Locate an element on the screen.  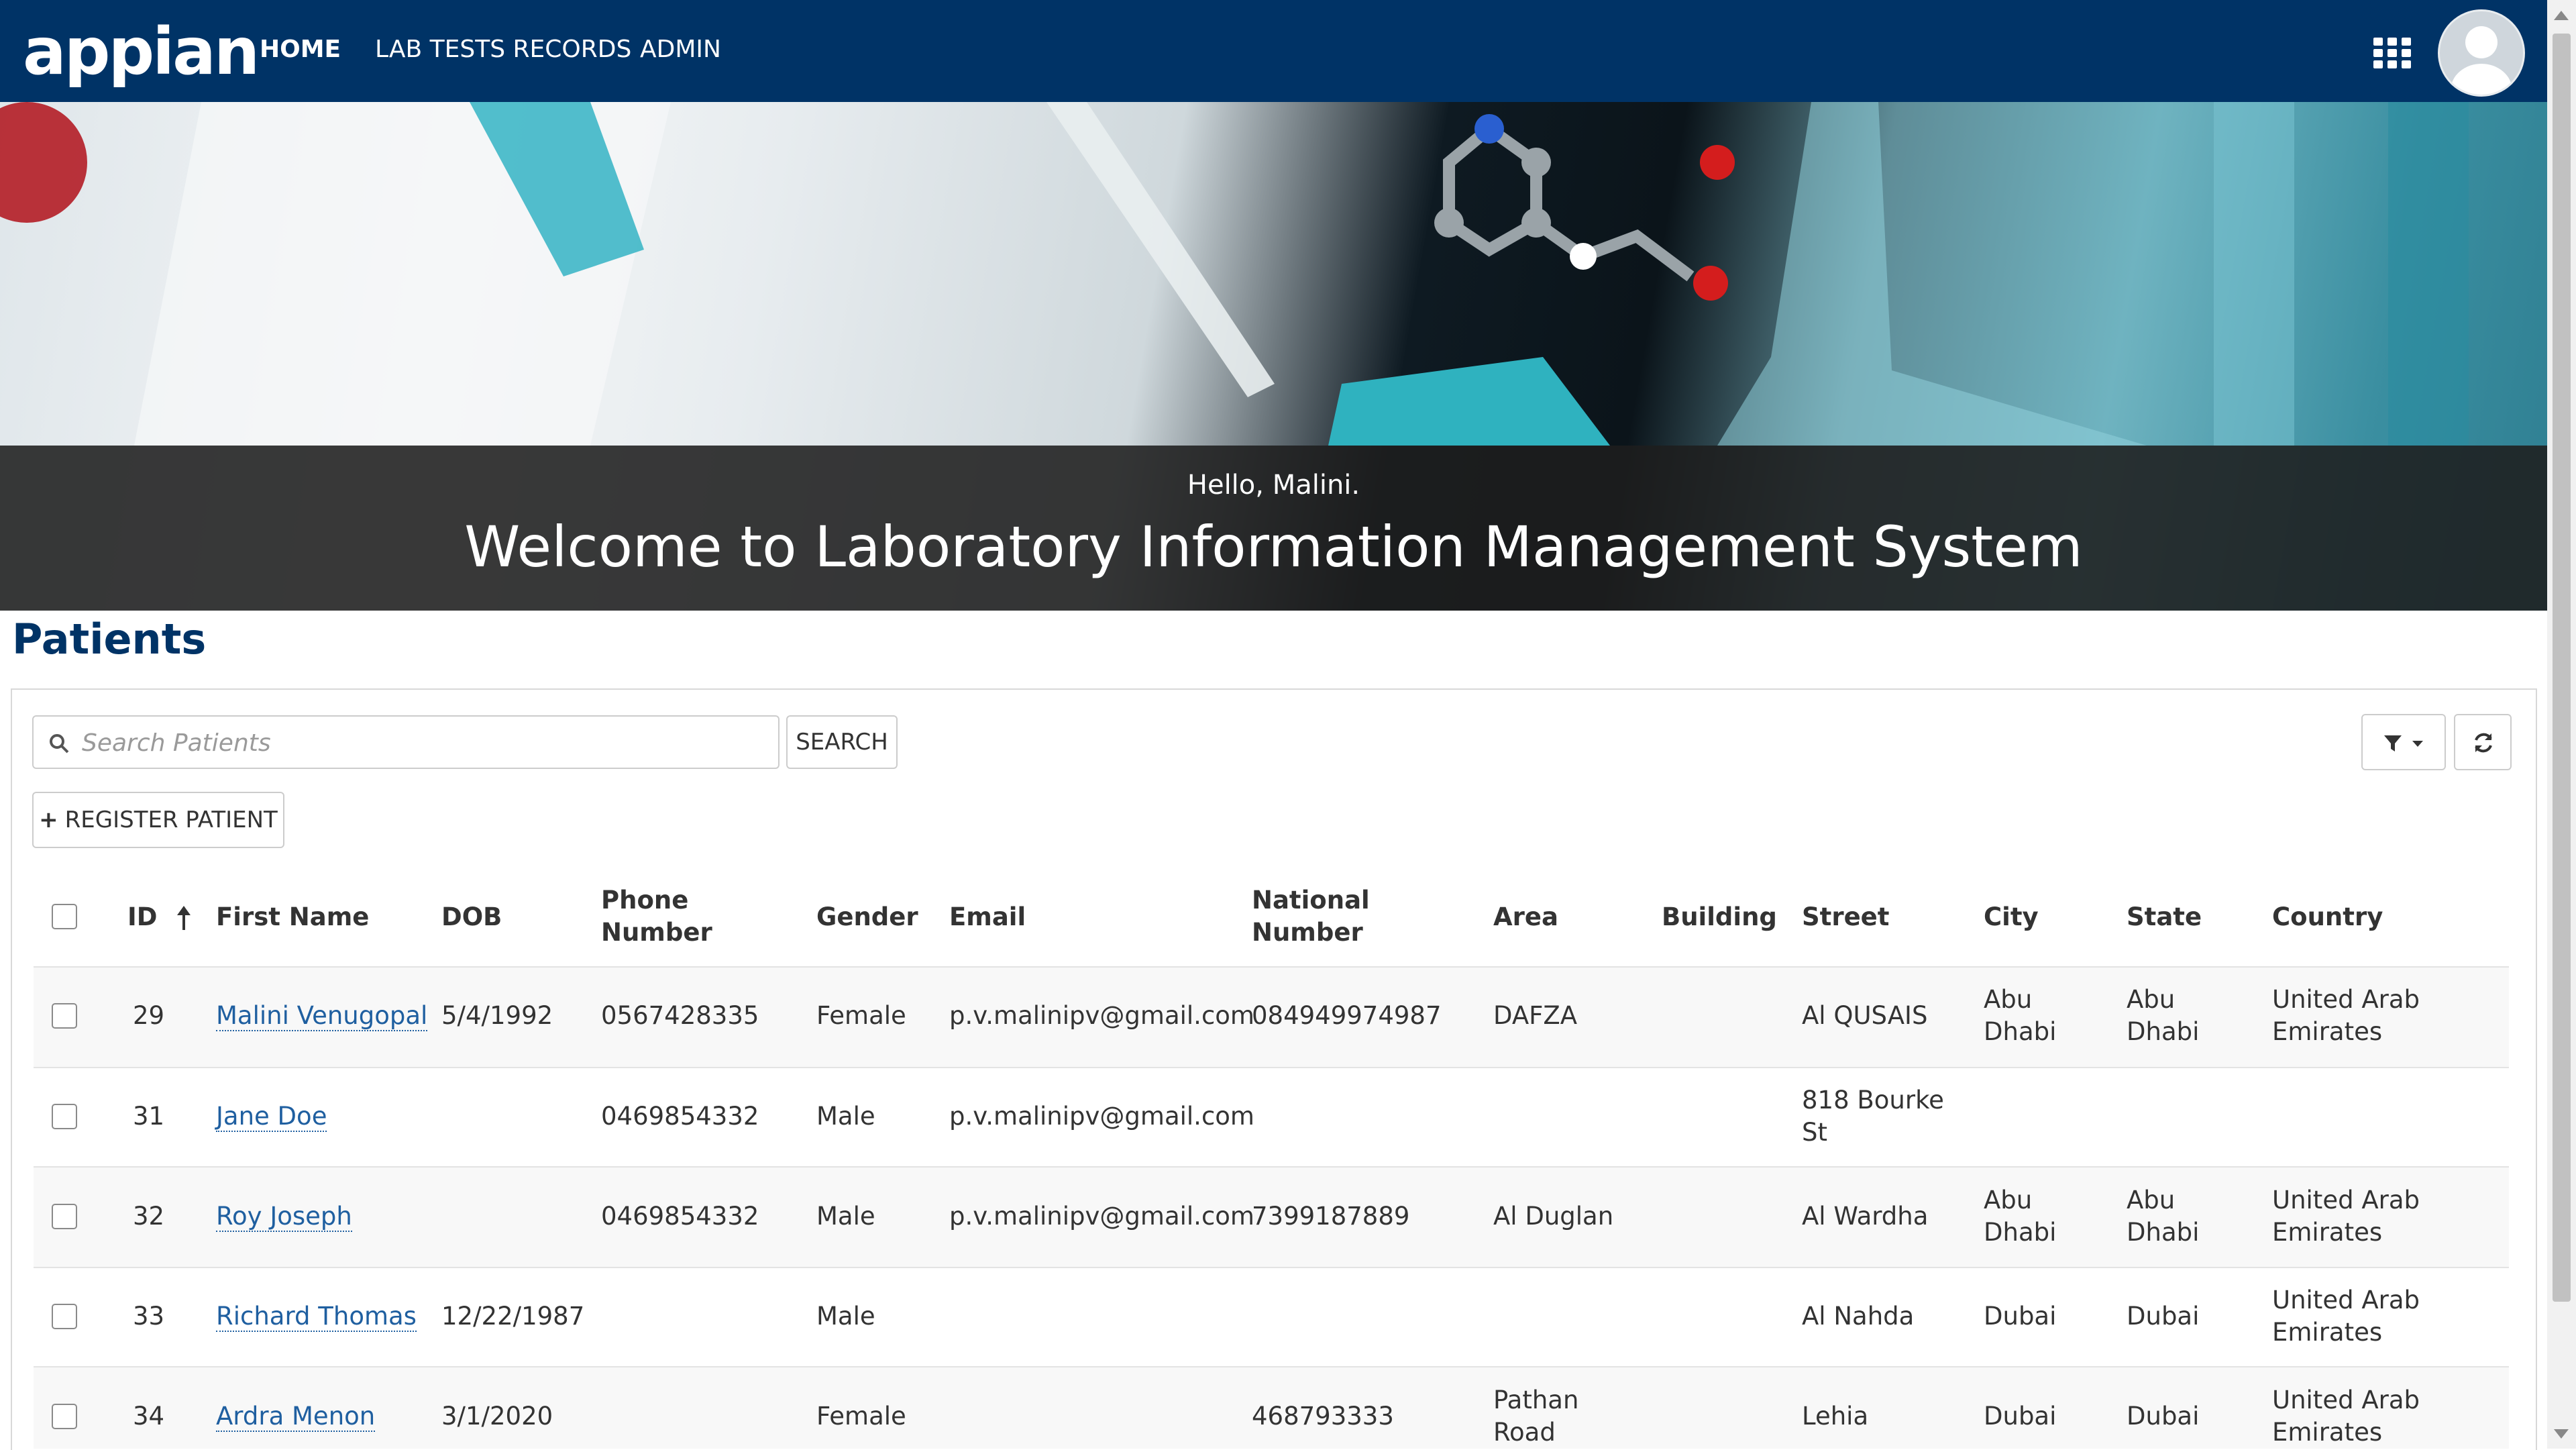
nav-home: HOME is located at coordinates (300, 49).